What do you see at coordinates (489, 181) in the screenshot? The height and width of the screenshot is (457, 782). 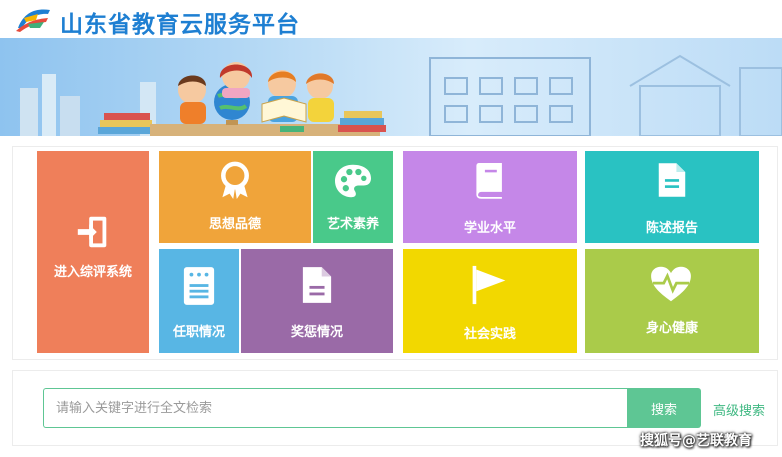 I see `book-icon` at bounding box center [489, 181].